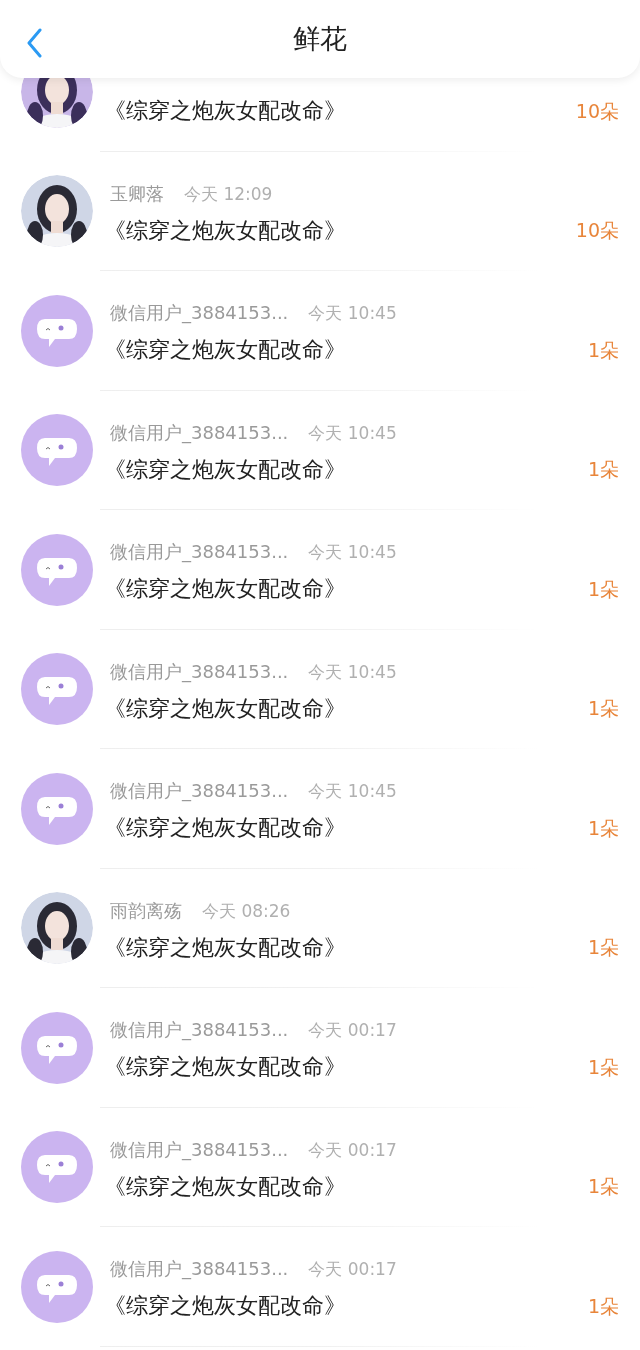 Image resolution: width=640 pixels, height=1350 pixels. I want to click on user-name: 玉卿落, so click(137, 193).